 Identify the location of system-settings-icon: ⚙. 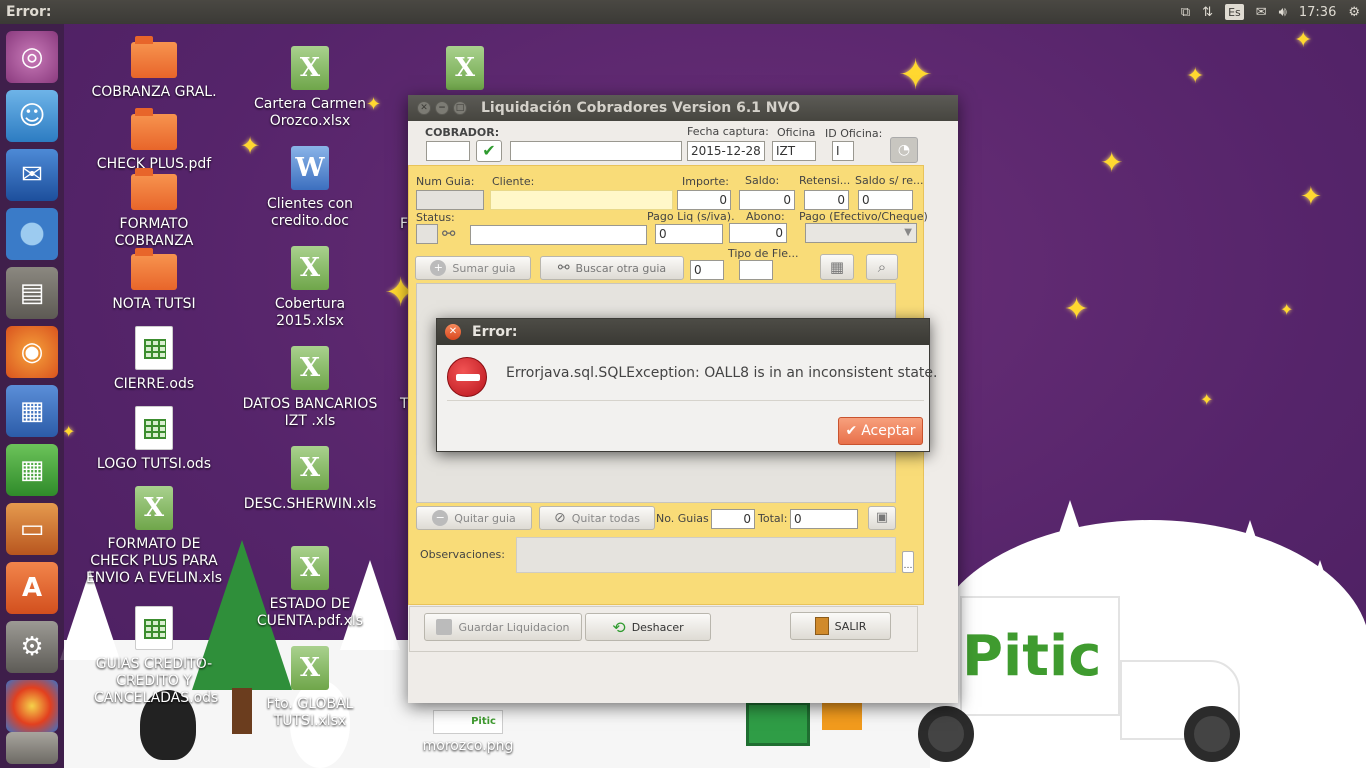
(32, 647).